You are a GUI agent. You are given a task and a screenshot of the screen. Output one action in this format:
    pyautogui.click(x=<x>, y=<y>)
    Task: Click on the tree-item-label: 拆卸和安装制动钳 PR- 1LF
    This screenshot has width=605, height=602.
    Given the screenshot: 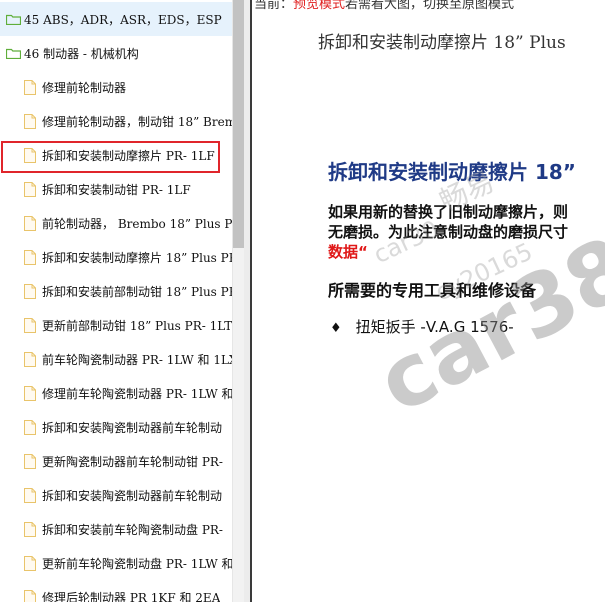 What is the action you would take?
    pyautogui.click(x=116, y=189)
    